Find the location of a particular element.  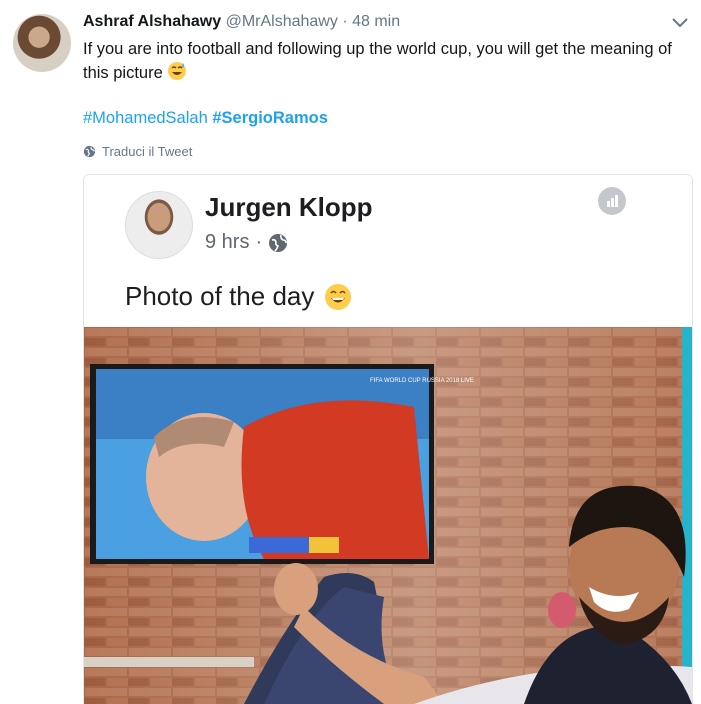

embedded-author-name: Jurgen Klopp is located at coordinates (289, 207).